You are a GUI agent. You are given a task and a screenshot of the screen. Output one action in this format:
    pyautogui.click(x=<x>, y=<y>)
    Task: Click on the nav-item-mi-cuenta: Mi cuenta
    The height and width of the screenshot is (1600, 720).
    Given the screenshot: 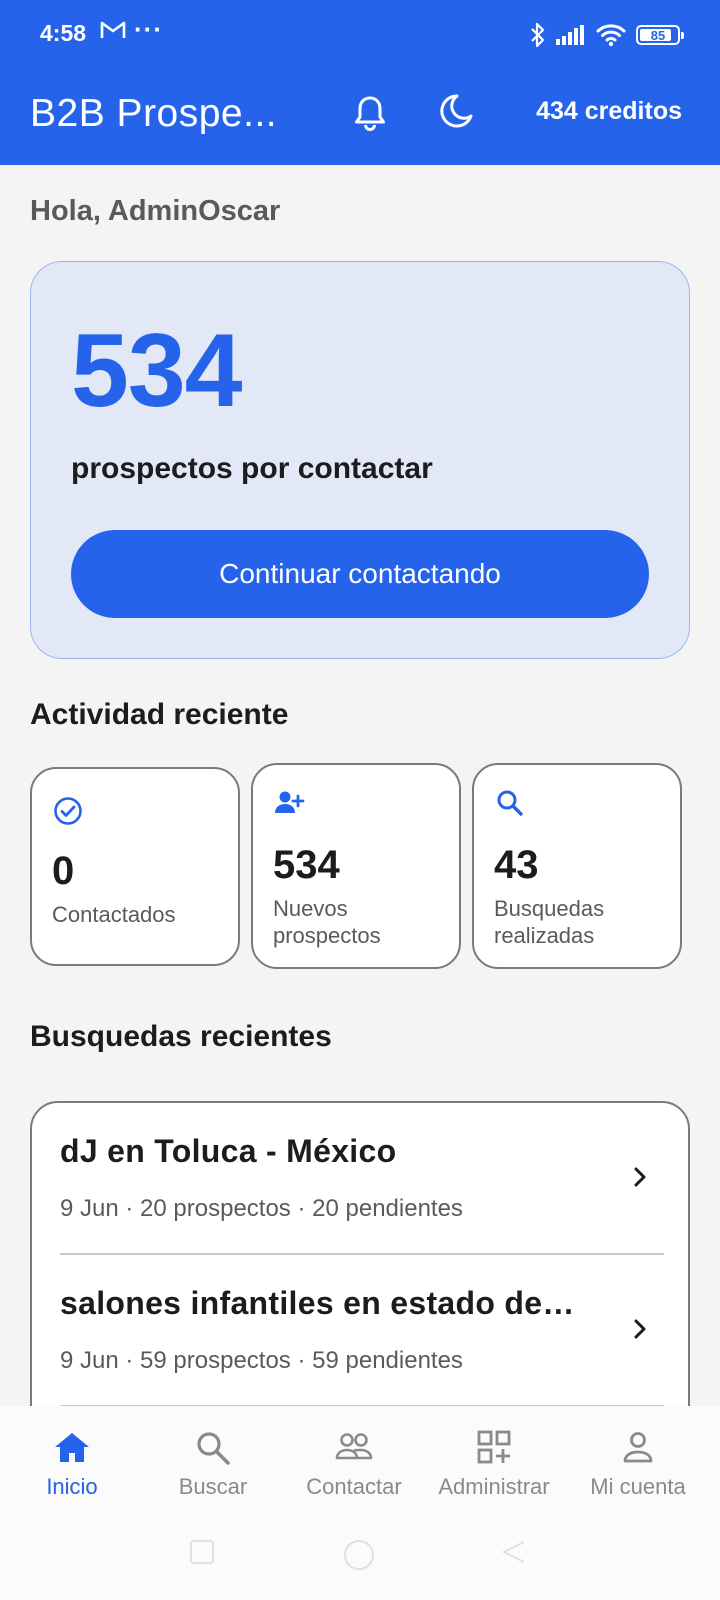 What is the action you would take?
    pyautogui.click(x=638, y=1461)
    